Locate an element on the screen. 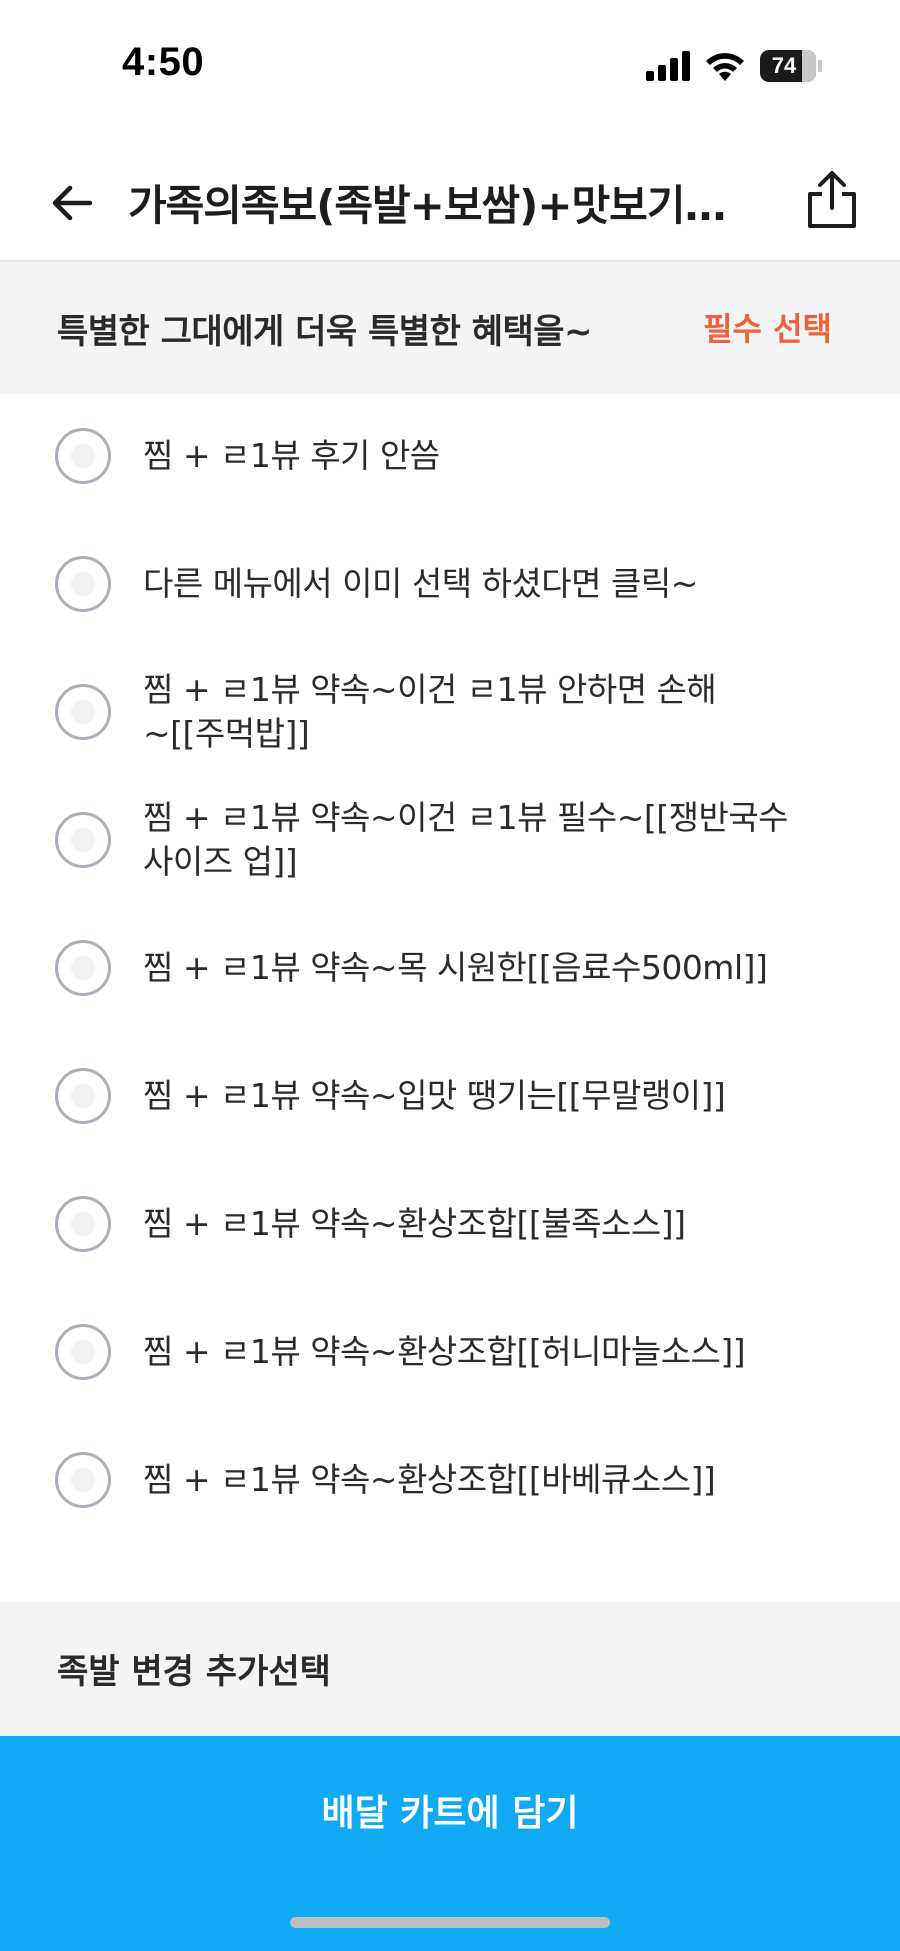 The image size is (900, 1951). option-item: 찜 + ㄹ1뷰 약속~환상조합[[허니마늘소스]] is located at coordinates (450, 1354).